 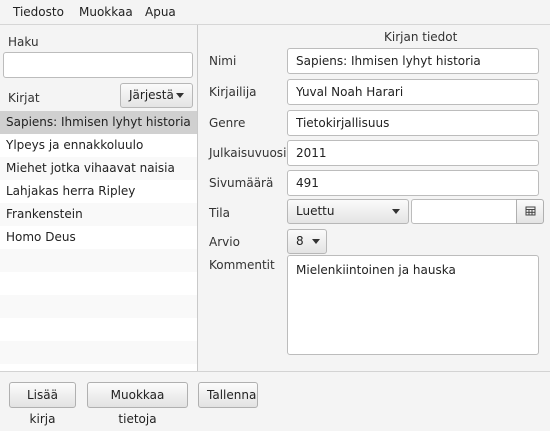 What do you see at coordinates (228, 395) in the screenshot?
I see `save-button: Tallenna` at bounding box center [228, 395].